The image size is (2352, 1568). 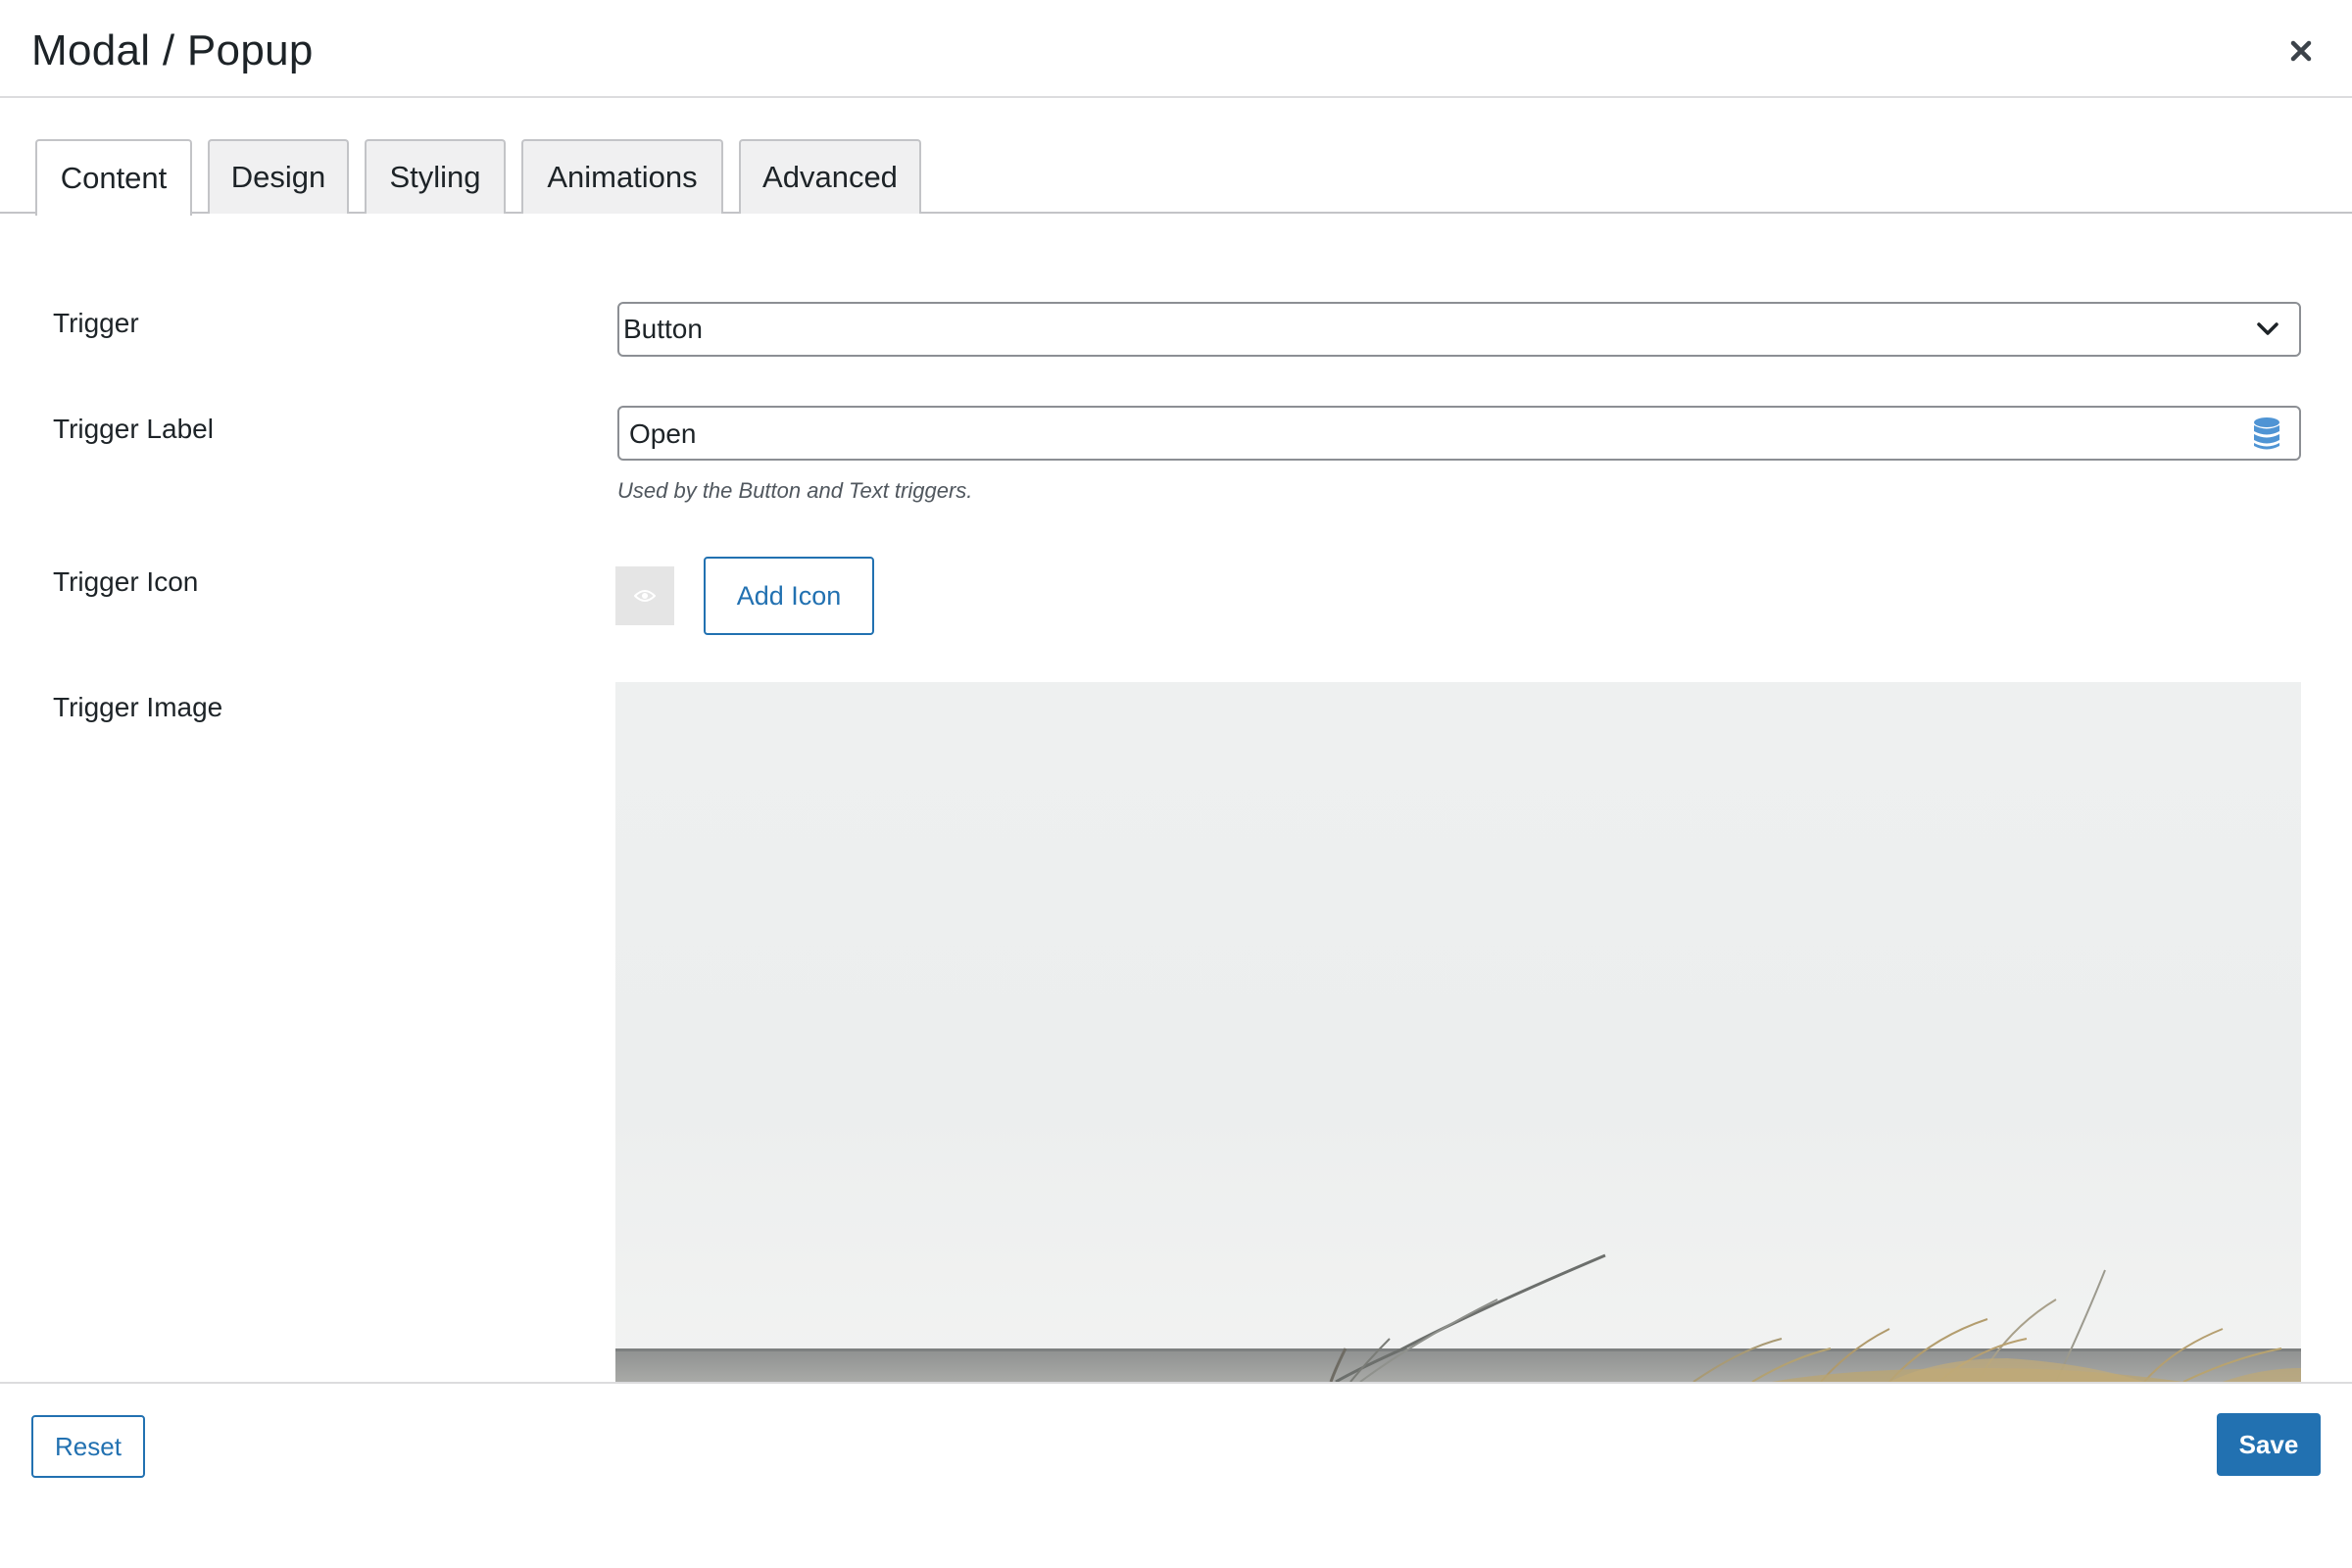 What do you see at coordinates (133, 429) in the screenshot?
I see `trigger-label-label: Trigger Label` at bounding box center [133, 429].